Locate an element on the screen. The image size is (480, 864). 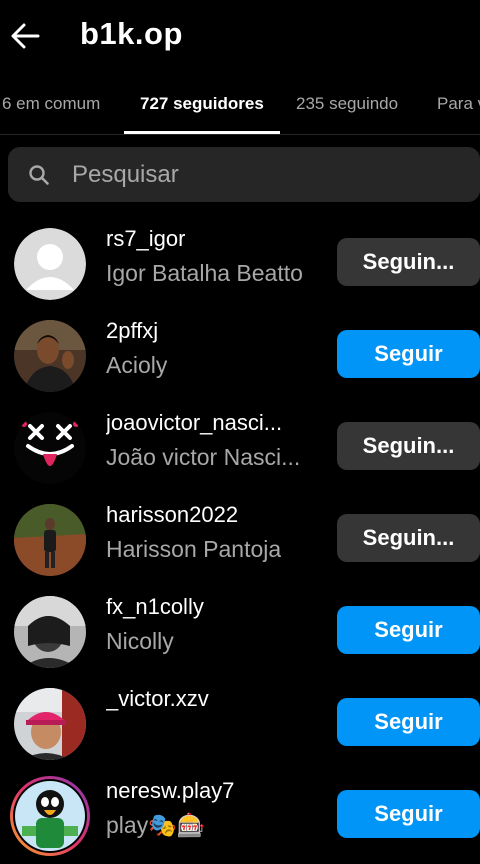
username: 2pffxj is located at coordinates (132, 330).